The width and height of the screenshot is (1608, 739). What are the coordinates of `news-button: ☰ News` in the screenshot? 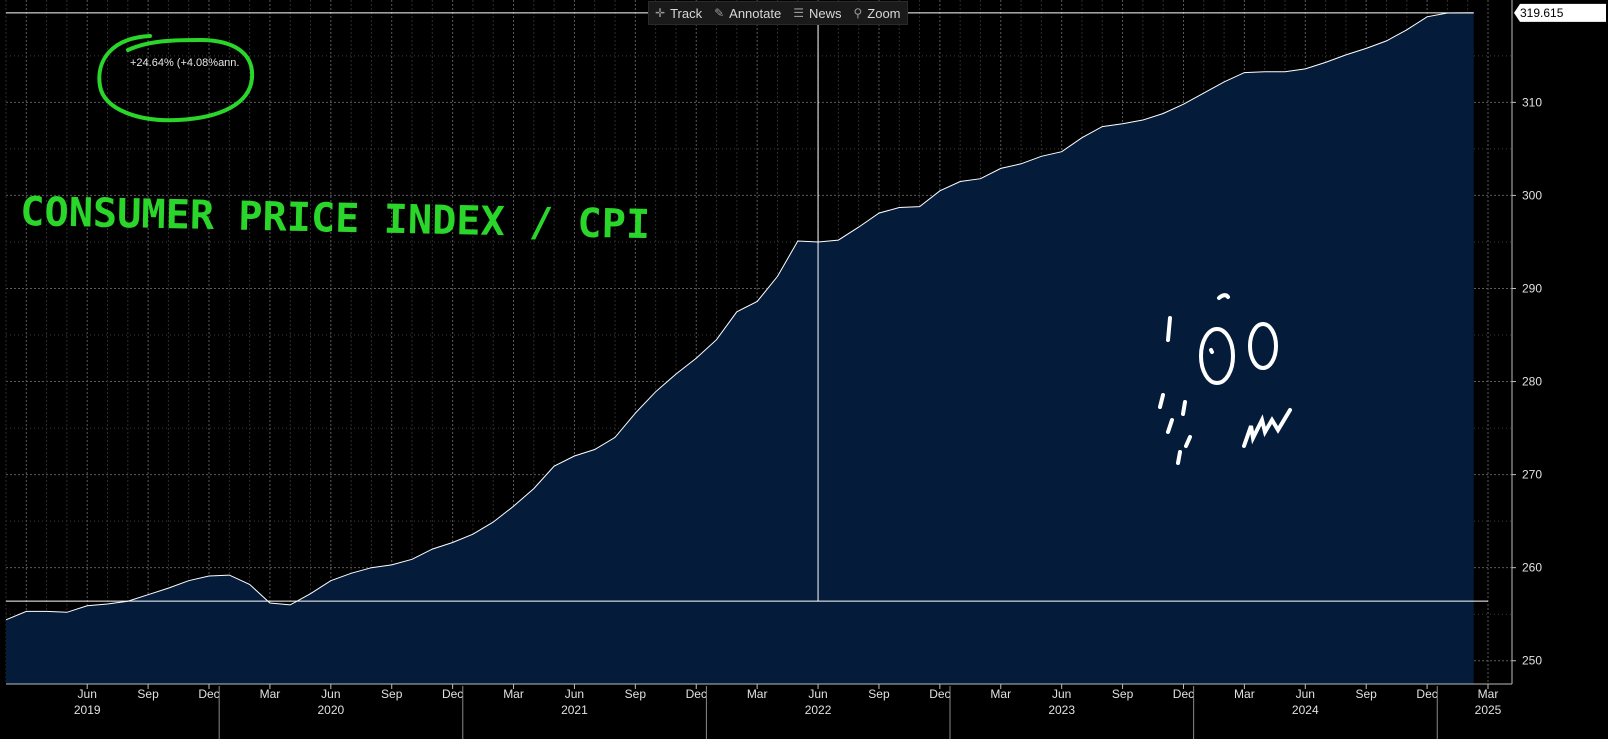 It's located at (817, 13).